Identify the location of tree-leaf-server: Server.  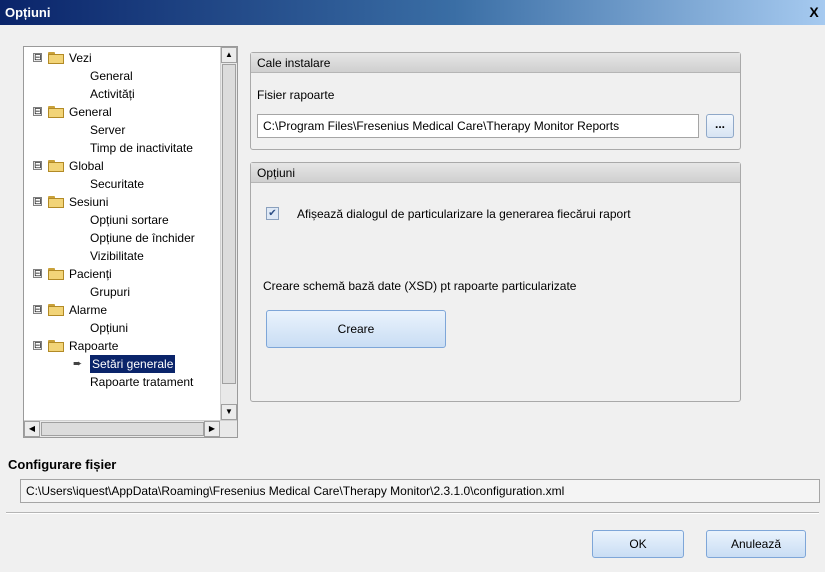
(123, 130).